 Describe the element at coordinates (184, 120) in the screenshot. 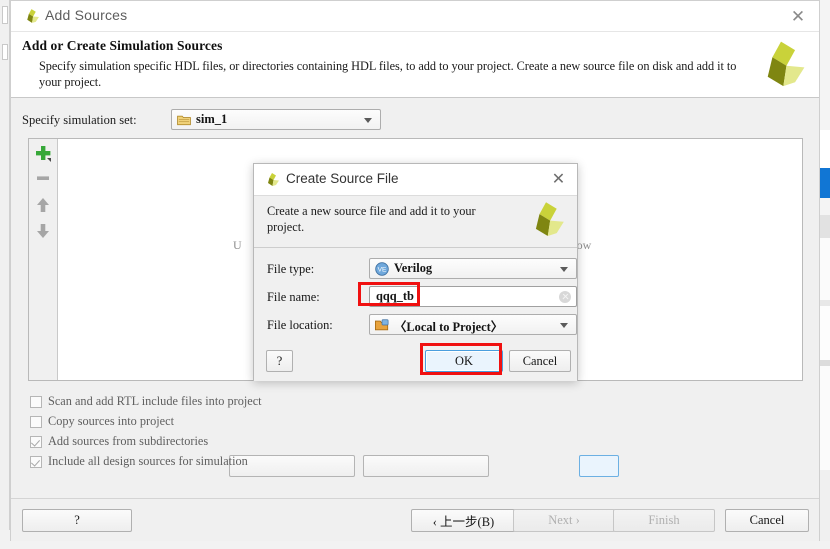

I see `folder-icon` at that location.